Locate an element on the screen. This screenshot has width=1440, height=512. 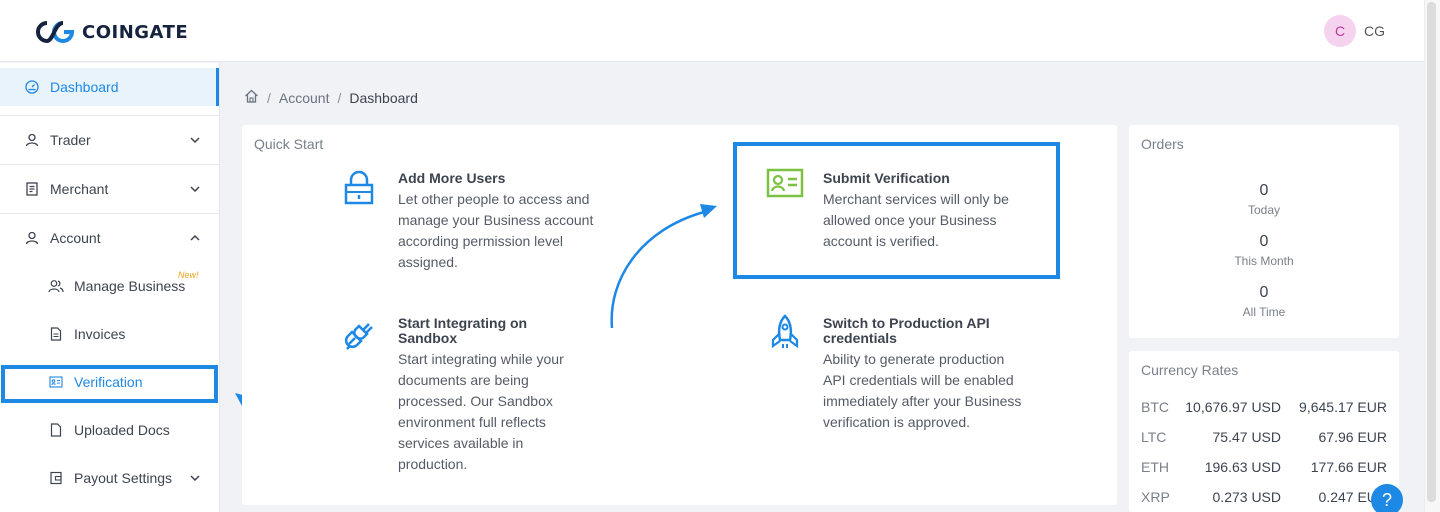
rate-usd: 75.47 USD is located at coordinates (1246, 437).